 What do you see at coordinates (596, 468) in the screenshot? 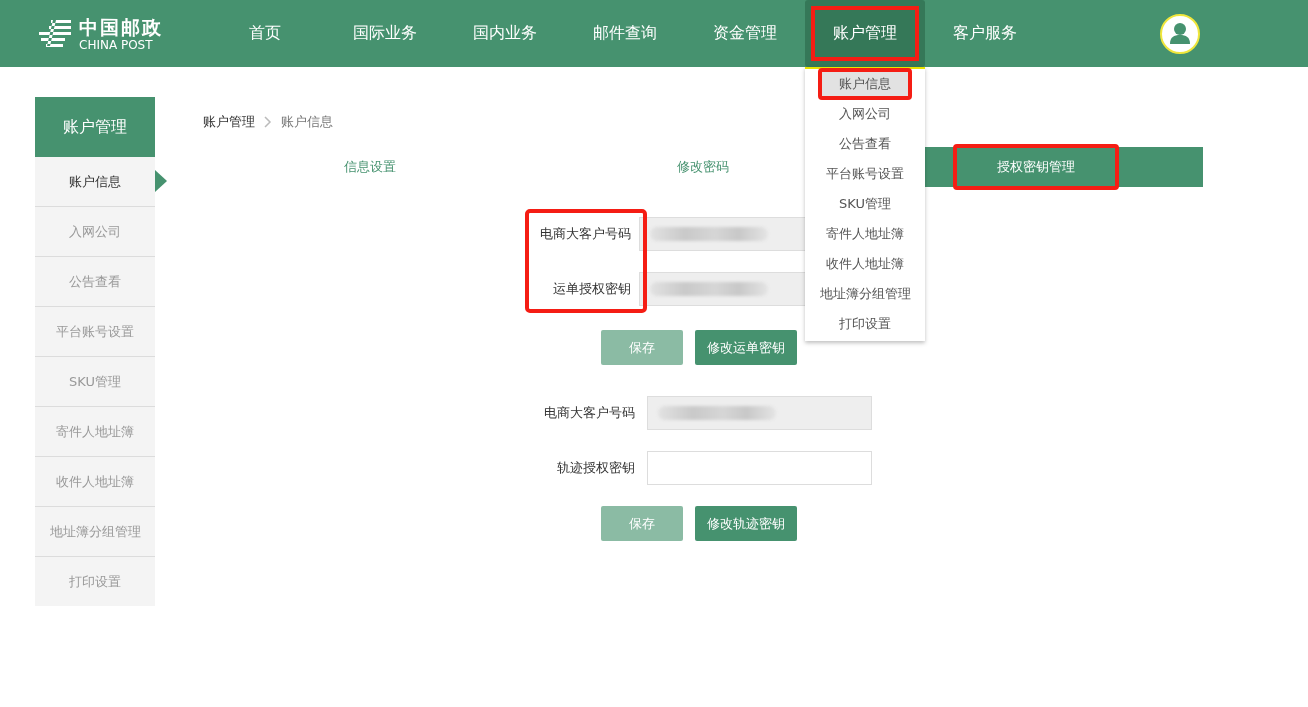
I see `field-label: 轨迹授权密钥` at bounding box center [596, 468].